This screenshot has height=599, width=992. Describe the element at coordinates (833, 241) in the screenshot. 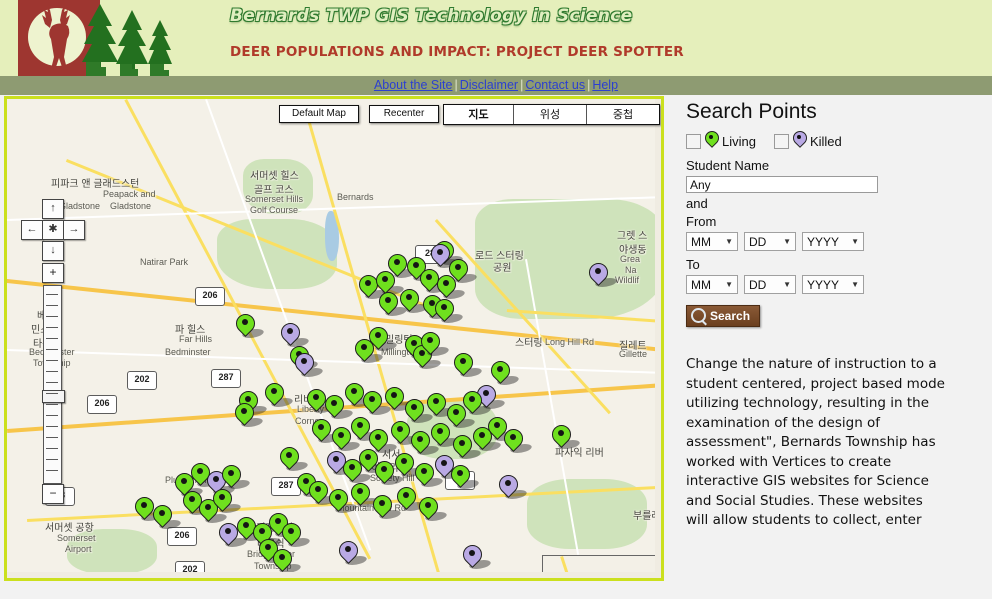

I see `from-year-select: YYYY ▼` at that location.